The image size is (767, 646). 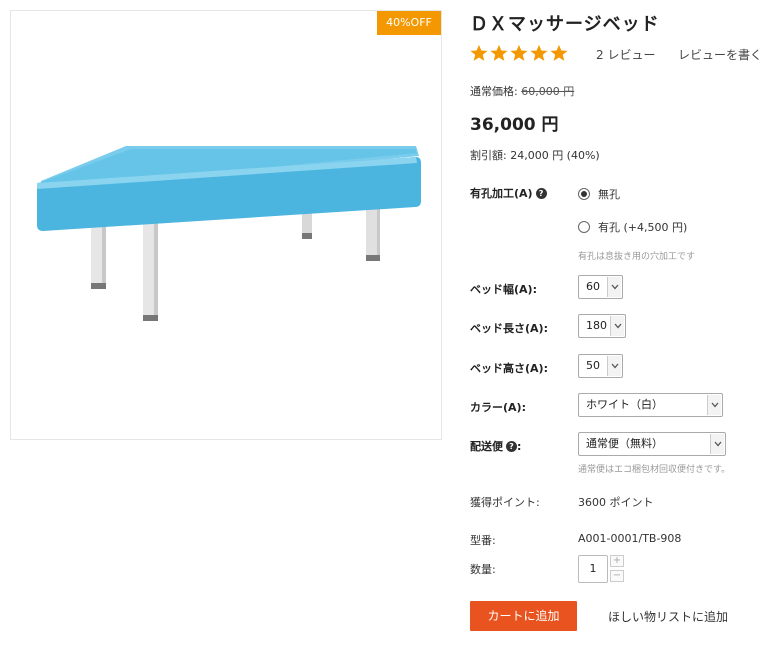 What do you see at coordinates (498, 407) in the screenshot?
I see `color-label: カラー(A):` at bounding box center [498, 407].